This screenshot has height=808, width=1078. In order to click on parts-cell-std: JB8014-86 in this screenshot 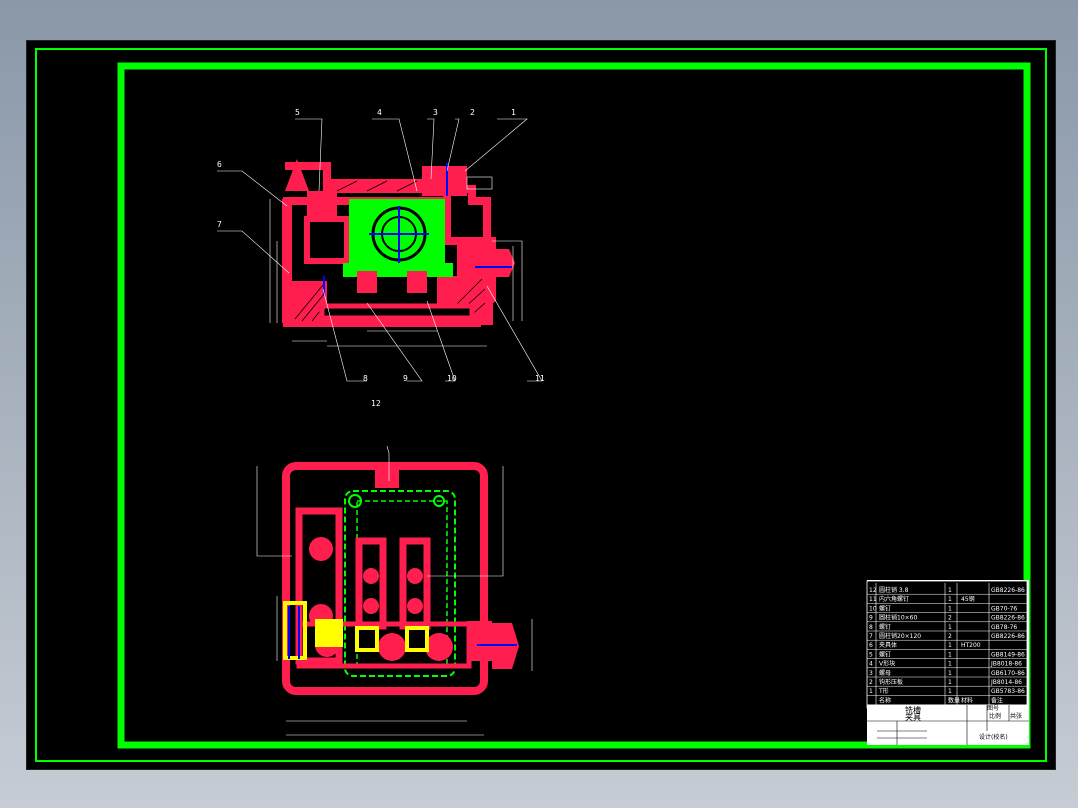, I will do `click(1006, 682)`.